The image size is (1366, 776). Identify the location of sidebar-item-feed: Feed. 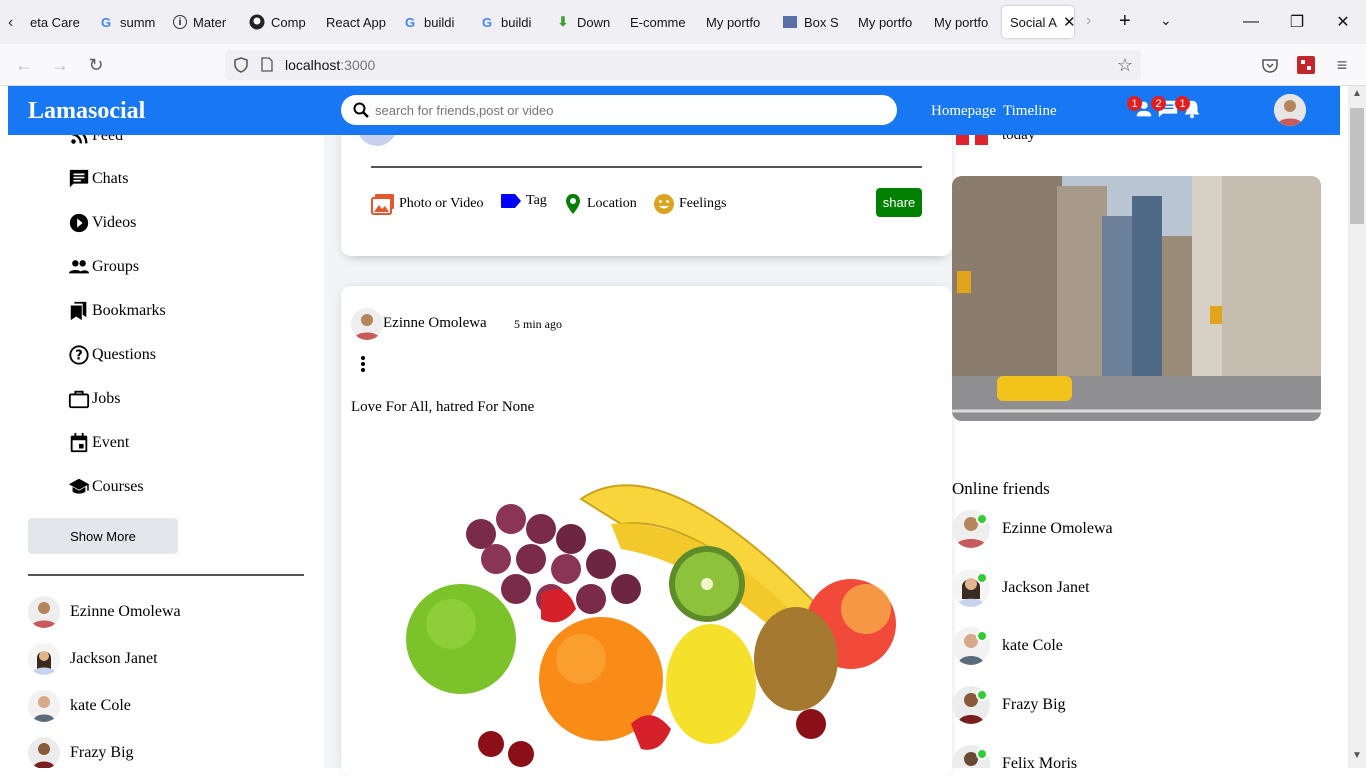
(95, 141).